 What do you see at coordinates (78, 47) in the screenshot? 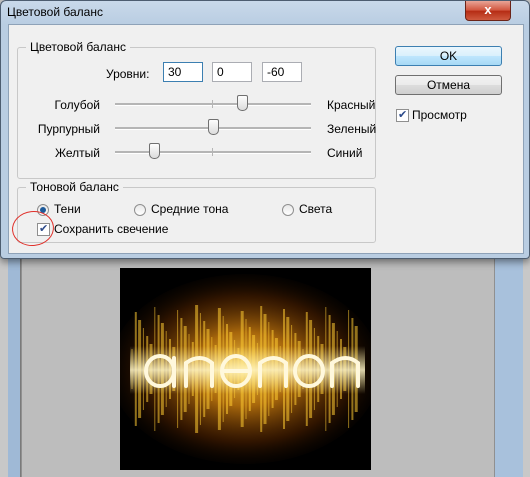
I see `color-balance-group-title: Цветовой баланс` at bounding box center [78, 47].